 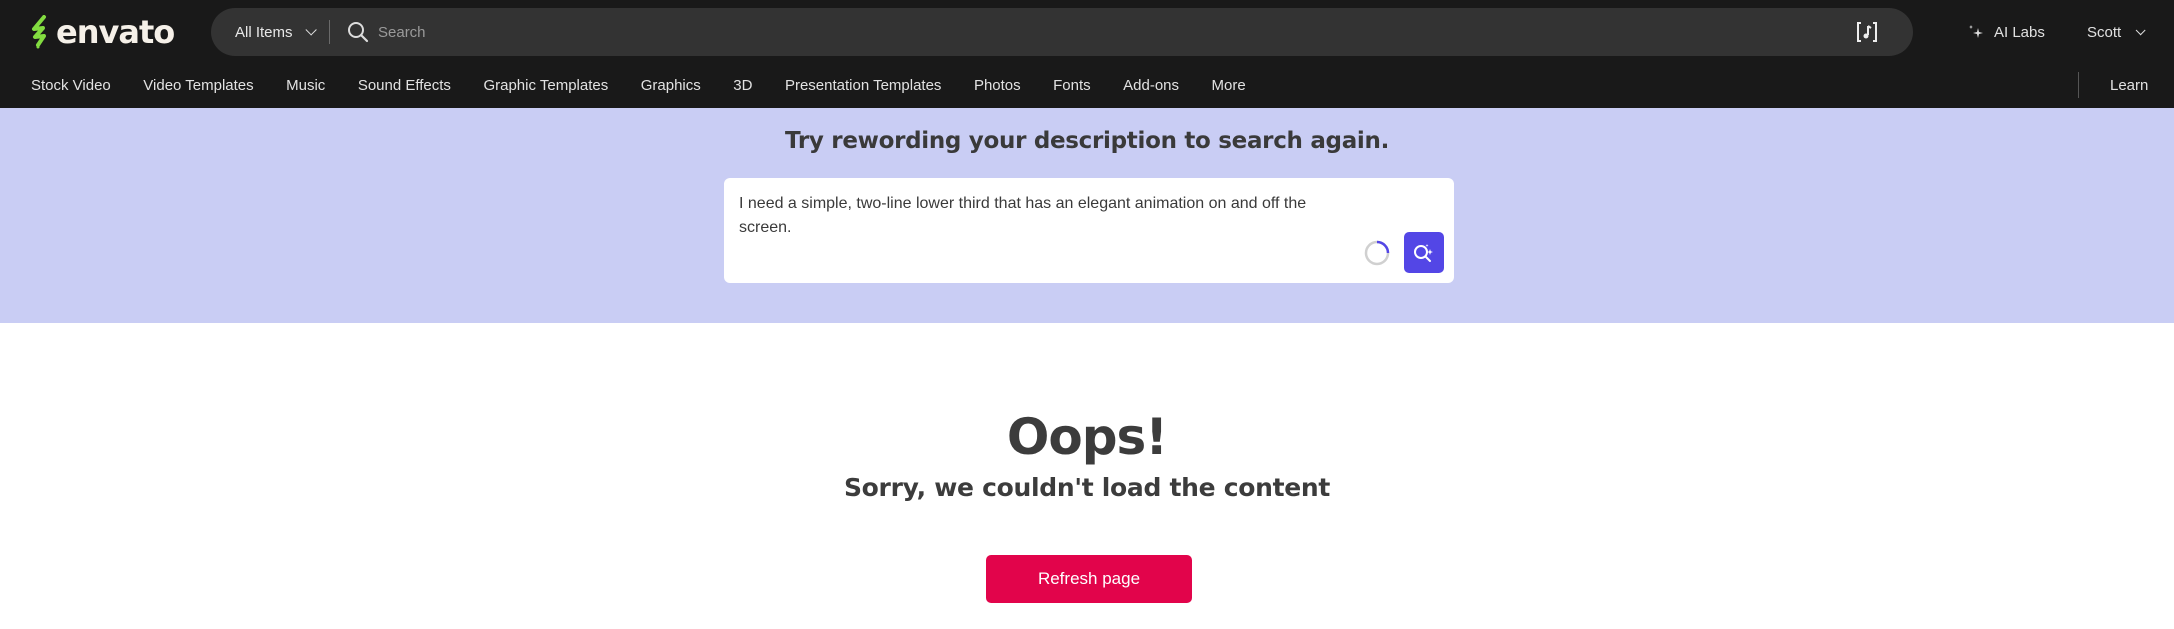 I want to click on nav-item-presentation-templates: Presentation Templates, so click(x=863, y=85).